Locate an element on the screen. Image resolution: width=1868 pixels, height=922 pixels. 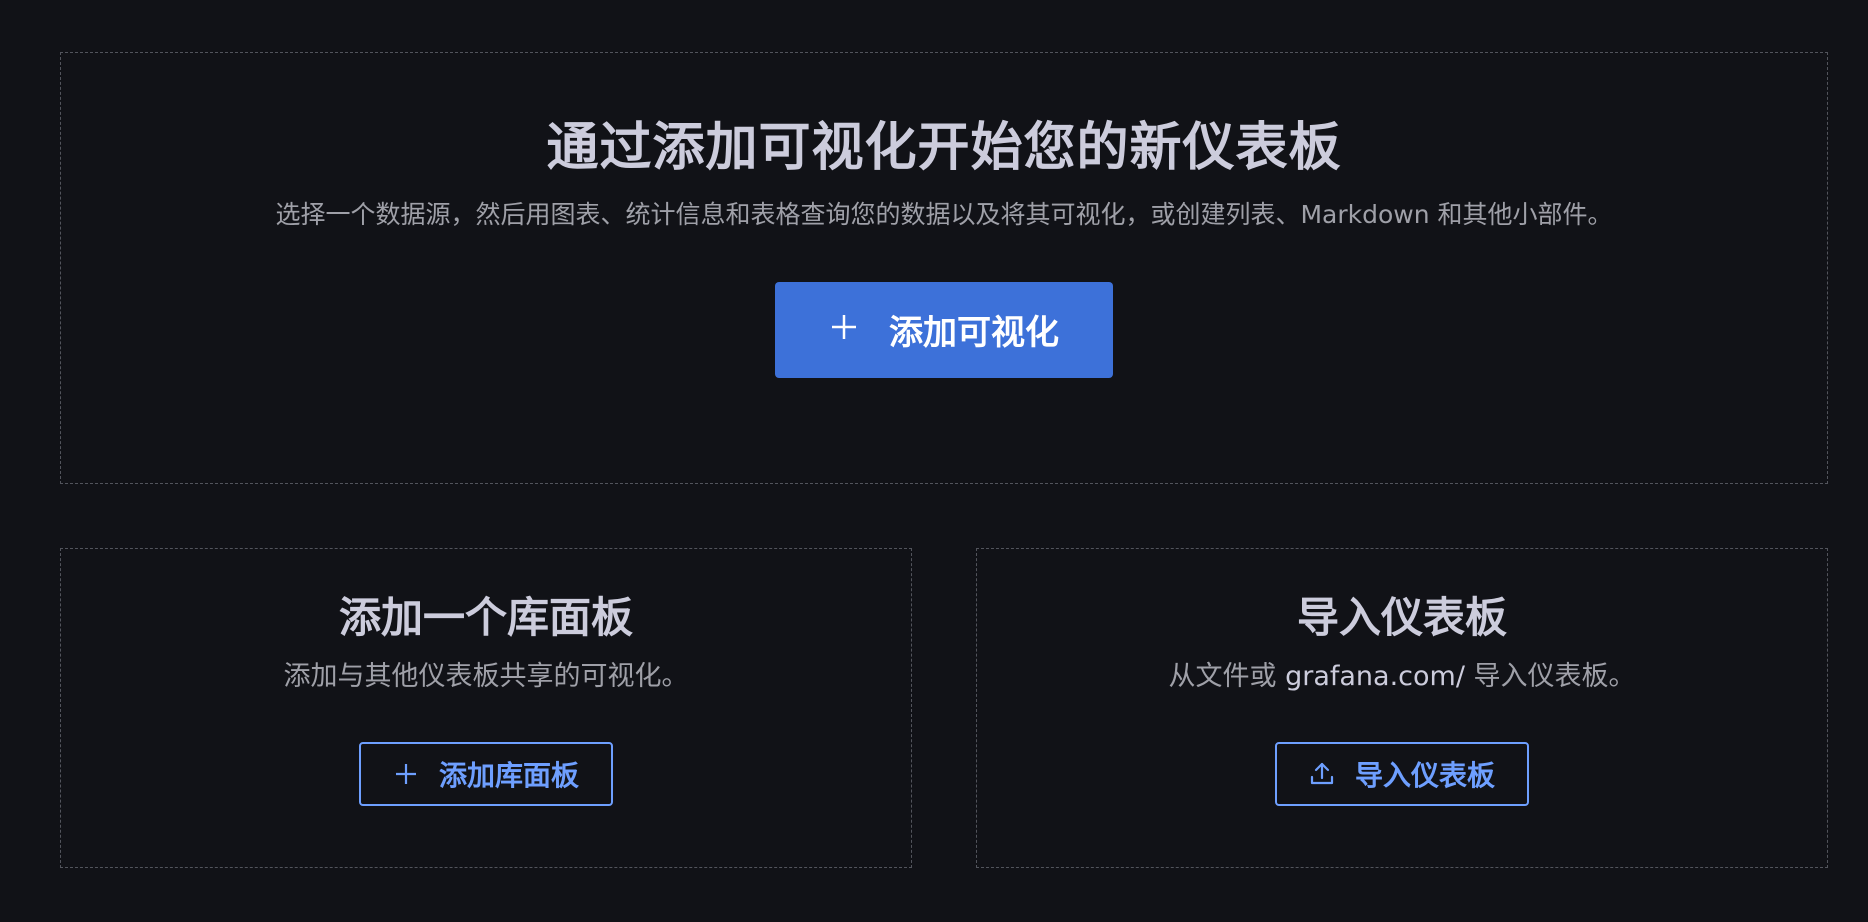
import-dashboard-label: 导入仪表板 is located at coordinates (1424, 776).